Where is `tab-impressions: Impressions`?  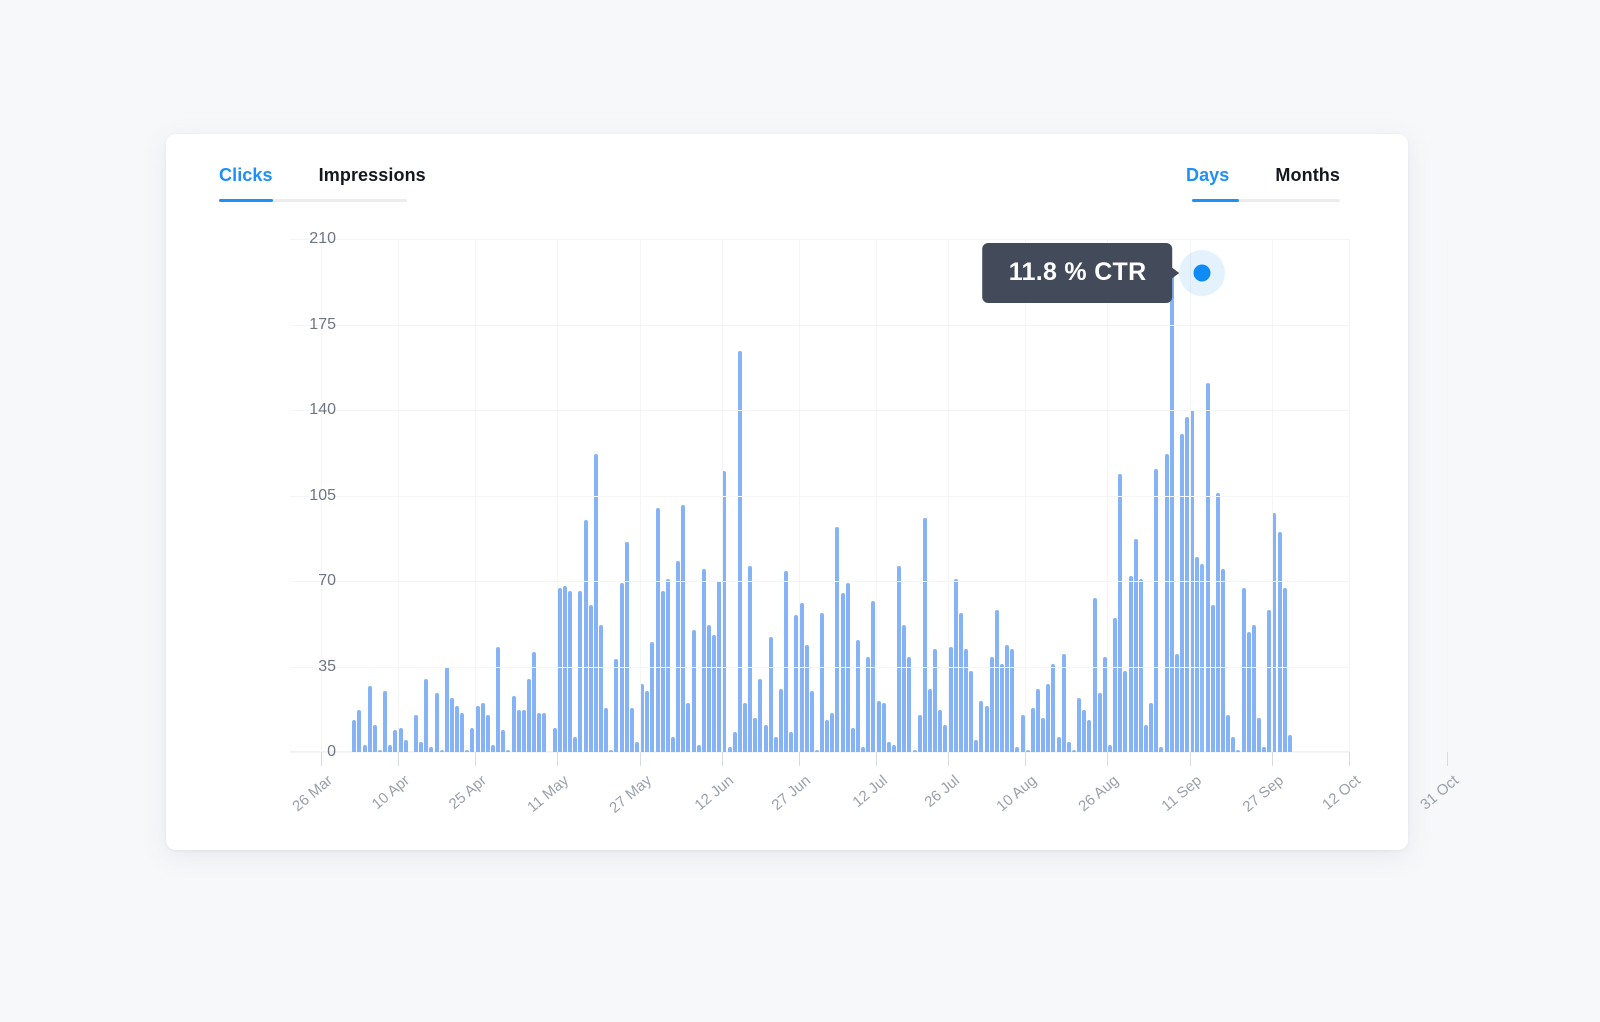 tab-impressions: Impressions is located at coordinates (372, 181).